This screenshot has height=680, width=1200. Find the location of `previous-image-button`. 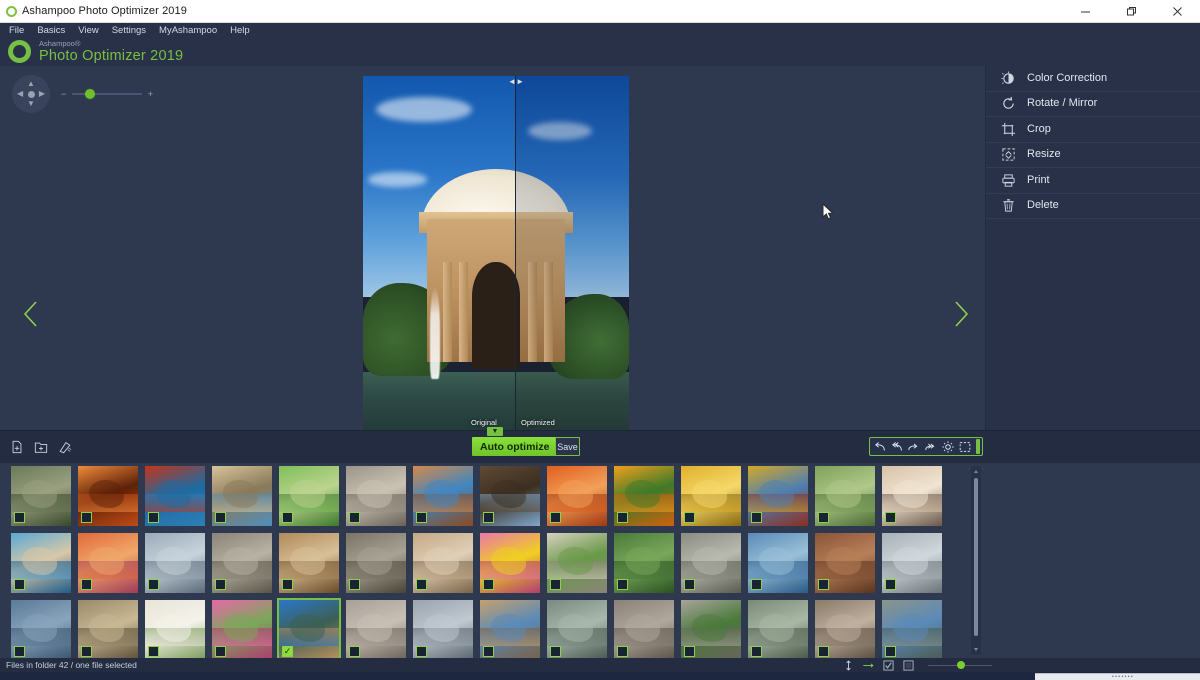

previous-image-button is located at coordinates (31, 314).